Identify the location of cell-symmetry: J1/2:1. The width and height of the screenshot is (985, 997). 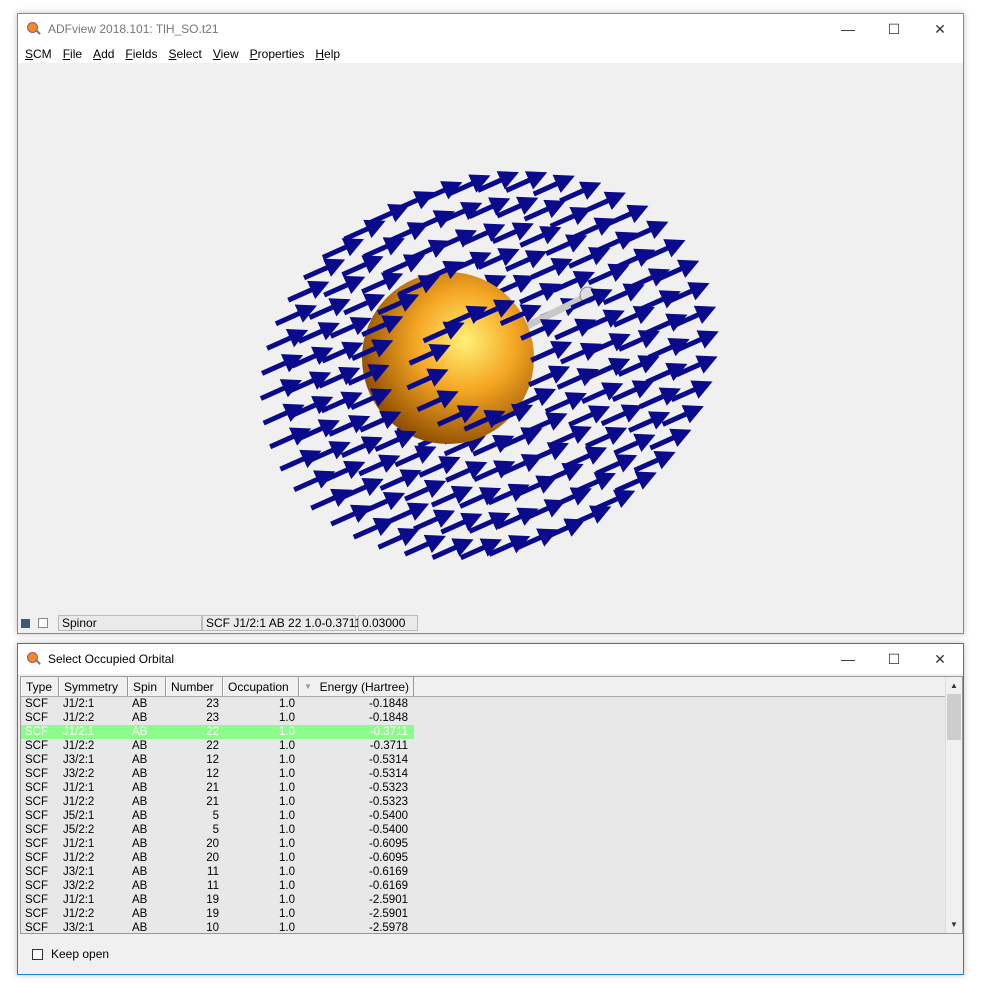
(79, 788).